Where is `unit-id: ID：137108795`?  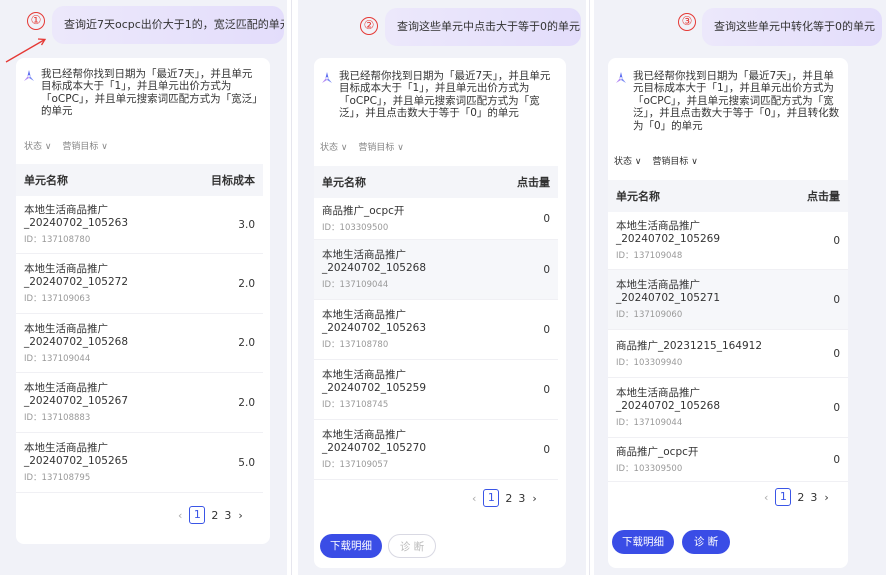
unit-id: ID：137108795 is located at coordinates (57, 478).